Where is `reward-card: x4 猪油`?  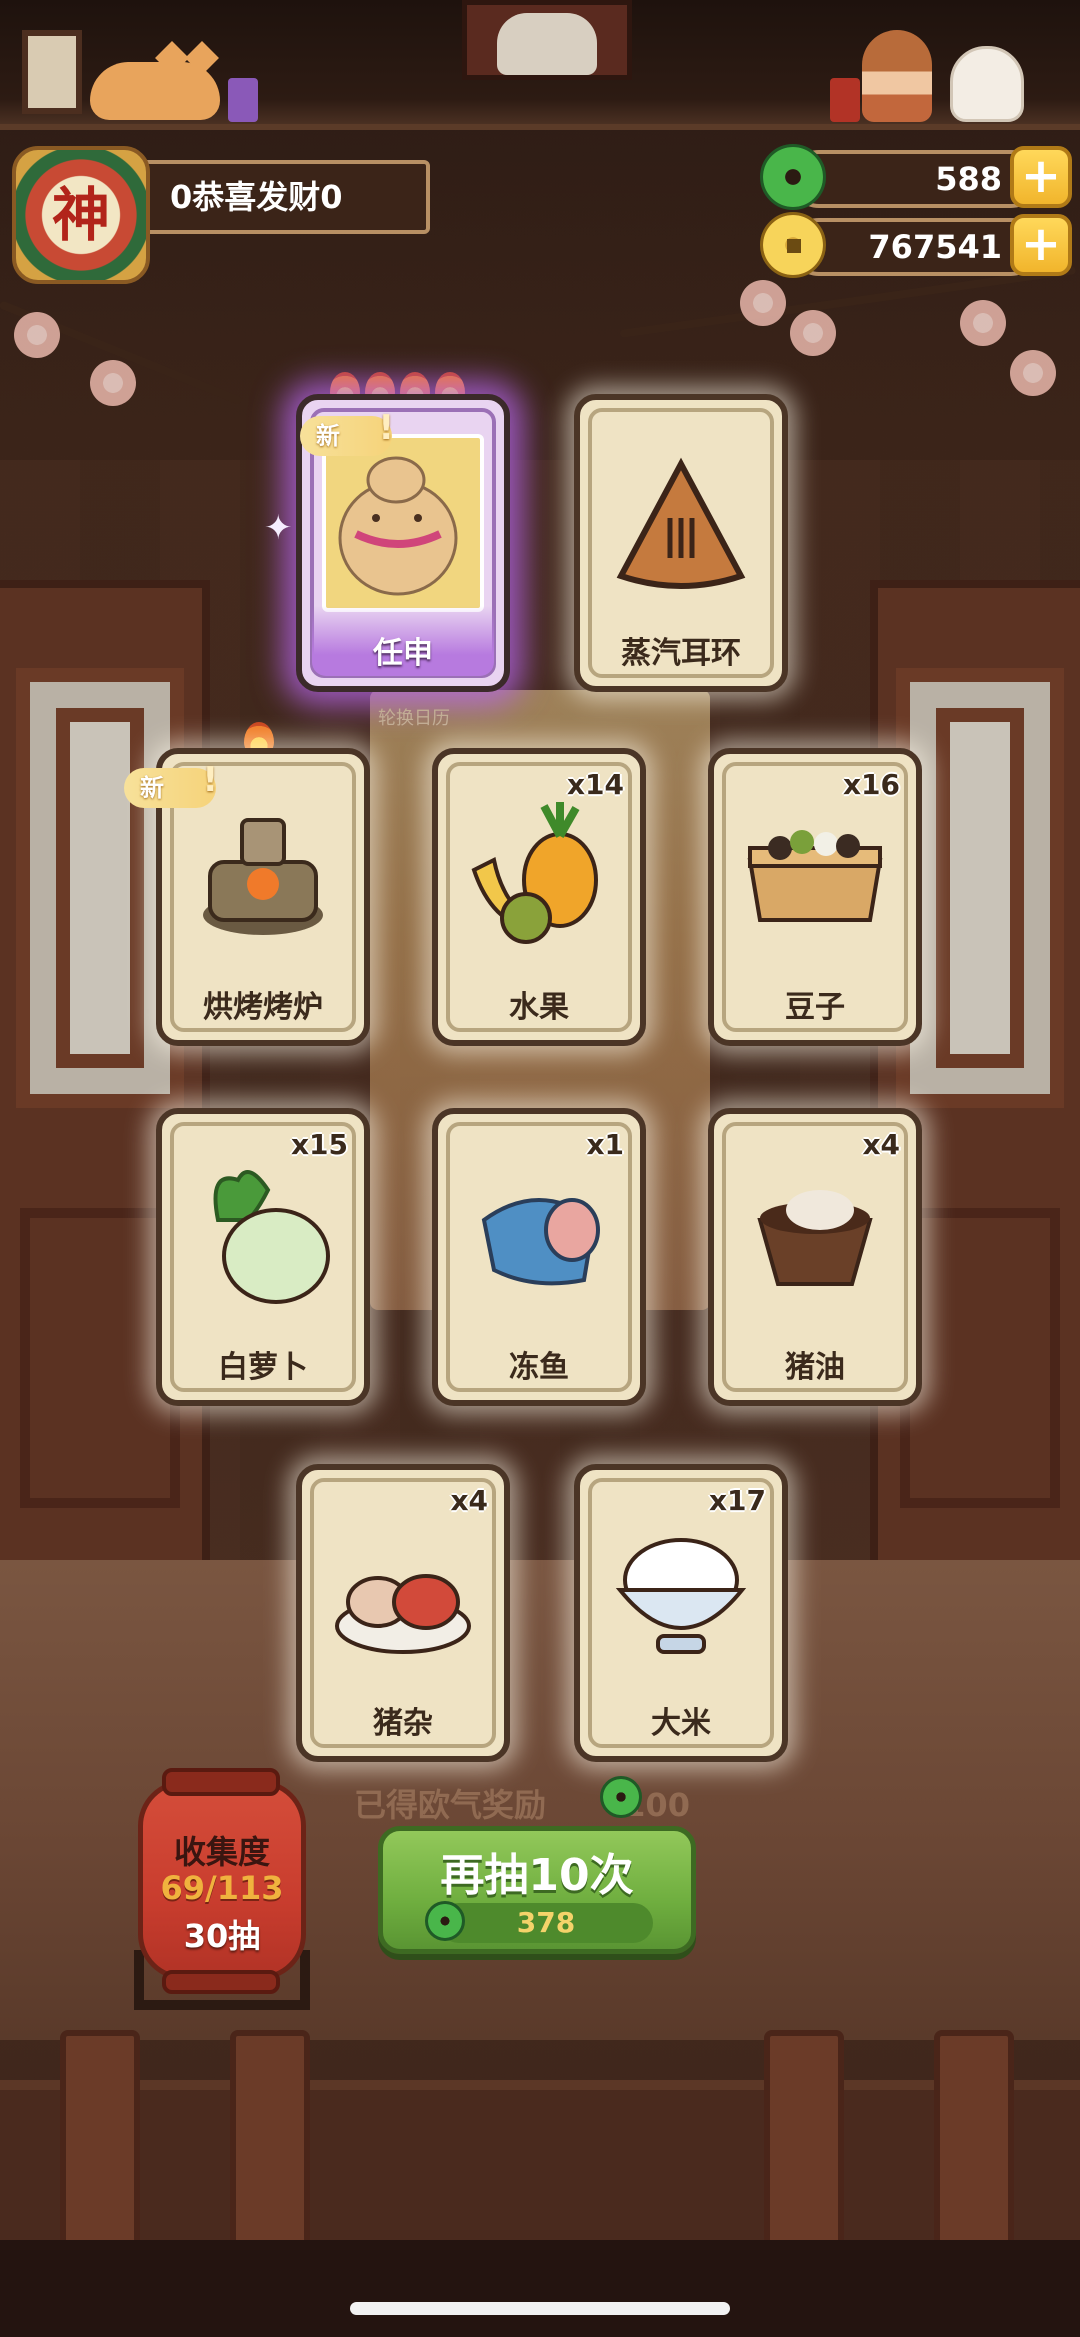
reward-card: x4 猪油 is located at coordinates (815, 1257).